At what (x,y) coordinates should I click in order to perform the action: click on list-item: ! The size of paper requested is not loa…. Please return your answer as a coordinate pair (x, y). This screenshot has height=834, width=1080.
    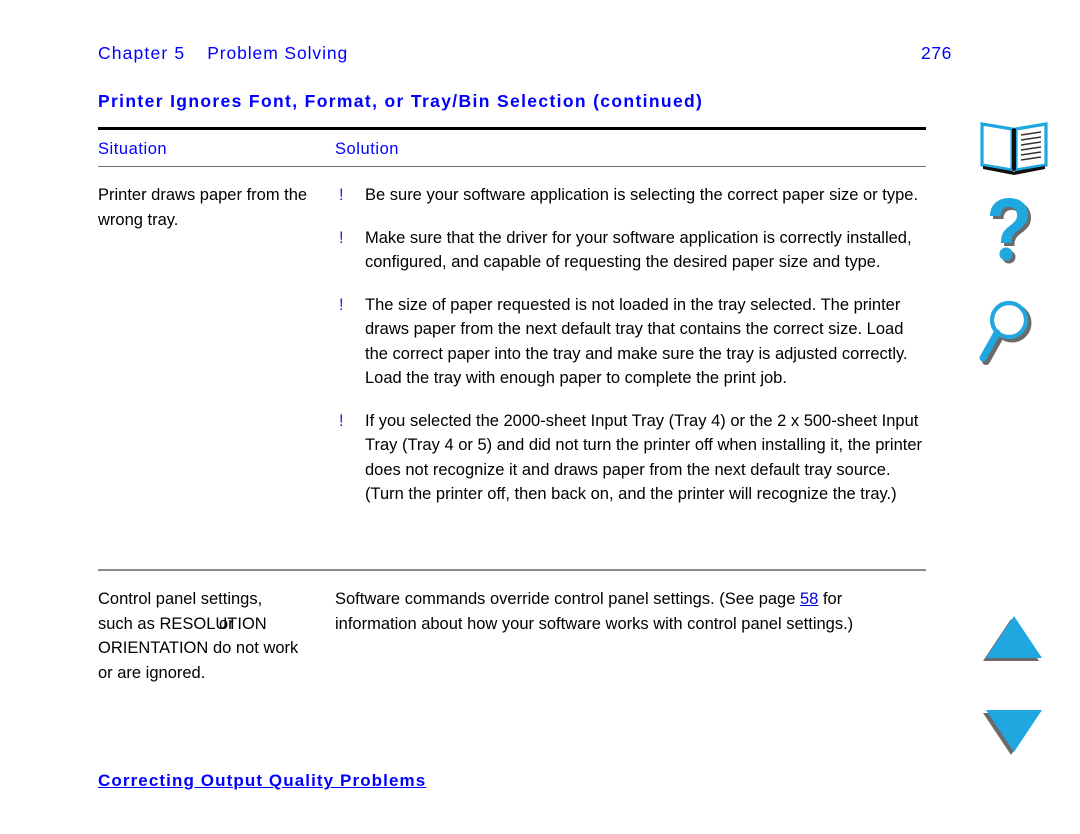
    Looking at the image, I should click on (630, 342).